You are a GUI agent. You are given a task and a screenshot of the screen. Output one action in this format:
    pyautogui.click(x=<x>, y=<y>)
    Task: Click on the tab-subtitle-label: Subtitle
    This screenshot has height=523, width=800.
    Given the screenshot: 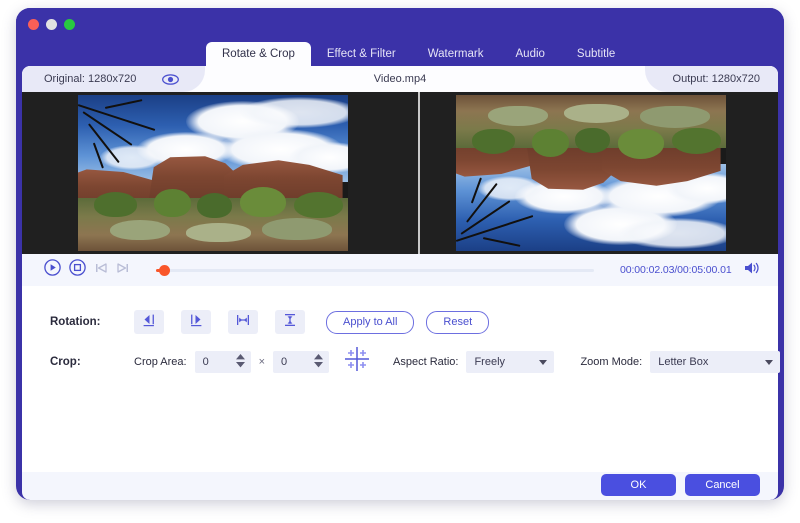 What is the action you would take?
    pyautogui.click(x=596, y=54)
    